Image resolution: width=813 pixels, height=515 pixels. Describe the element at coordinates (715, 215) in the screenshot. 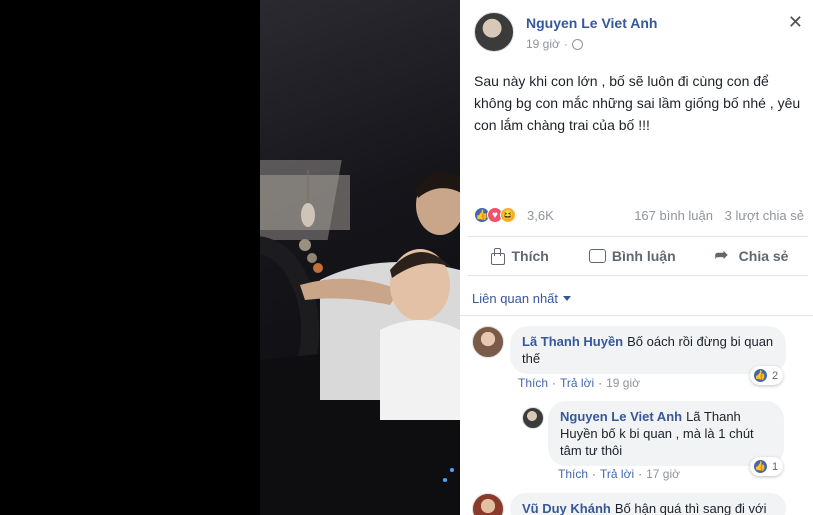

I see `stats-right: 167 bình luận 3 lượt chia sẻ` at that location.